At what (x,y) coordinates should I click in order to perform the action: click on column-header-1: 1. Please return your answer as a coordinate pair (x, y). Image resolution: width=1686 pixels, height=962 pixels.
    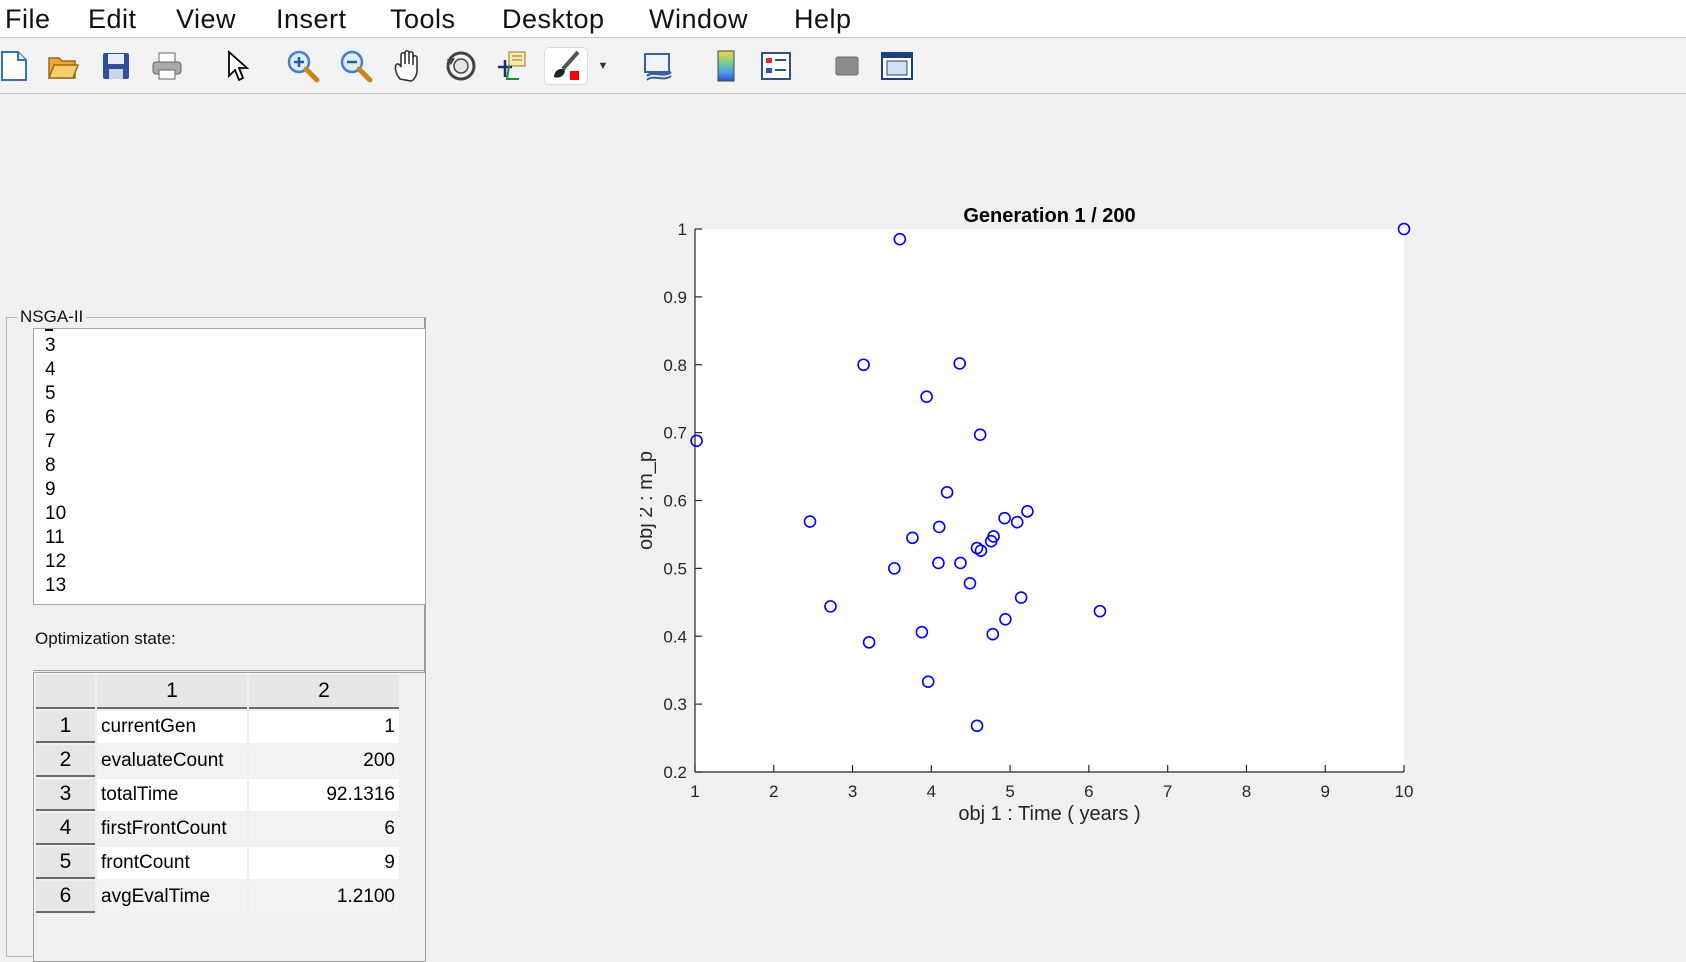
    Looking at the image, I should click on (172, 692).